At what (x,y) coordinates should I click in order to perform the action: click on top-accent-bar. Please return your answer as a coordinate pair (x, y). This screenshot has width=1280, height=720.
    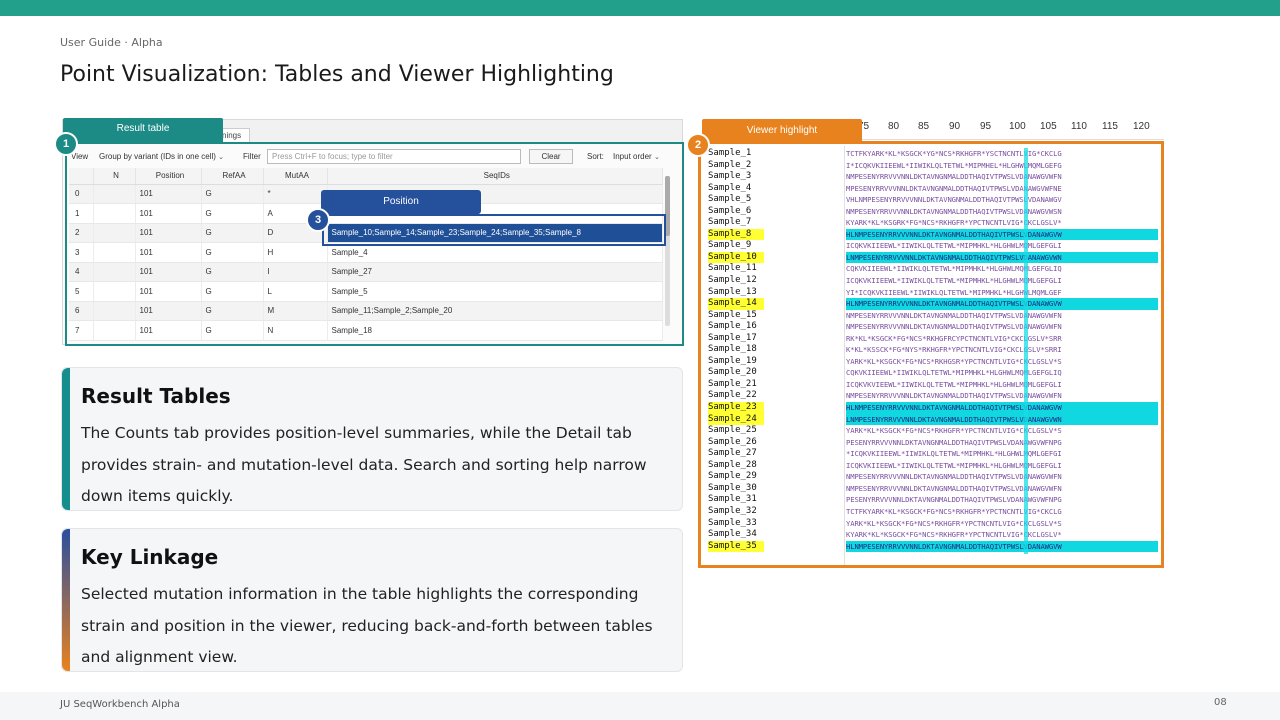
    Looking at the image, I should click on (640, 8).